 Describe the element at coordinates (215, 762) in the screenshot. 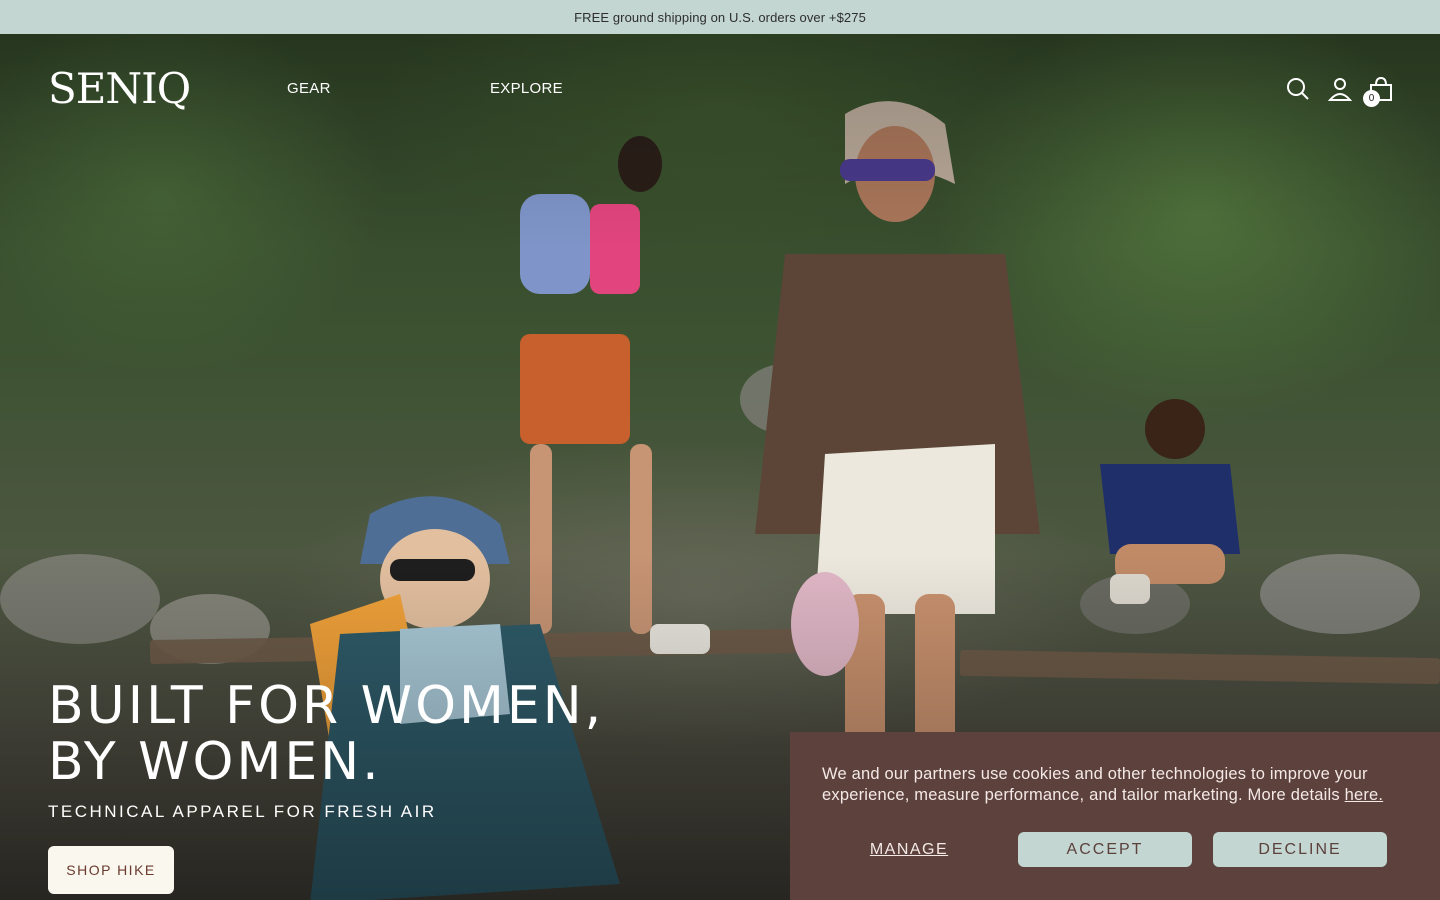

I see `hero-headline-line2: BY WOMEN.` at that location.